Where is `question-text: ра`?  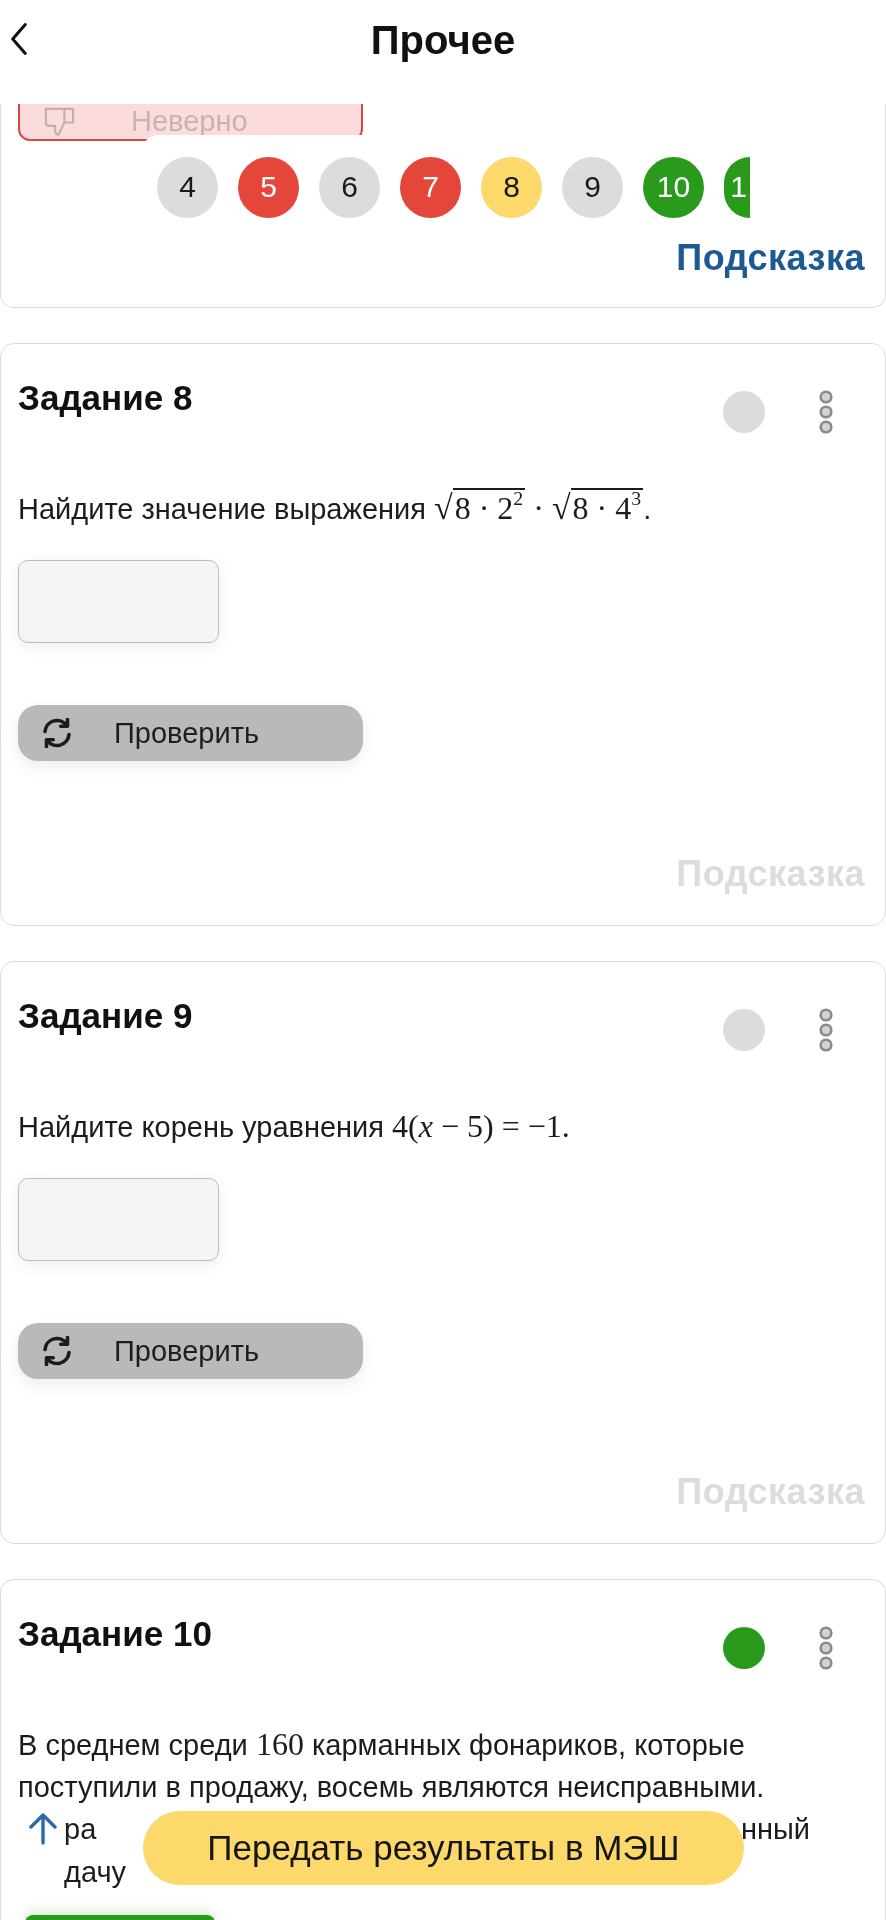 question-text: ра is located at coordinates (80, 1829).